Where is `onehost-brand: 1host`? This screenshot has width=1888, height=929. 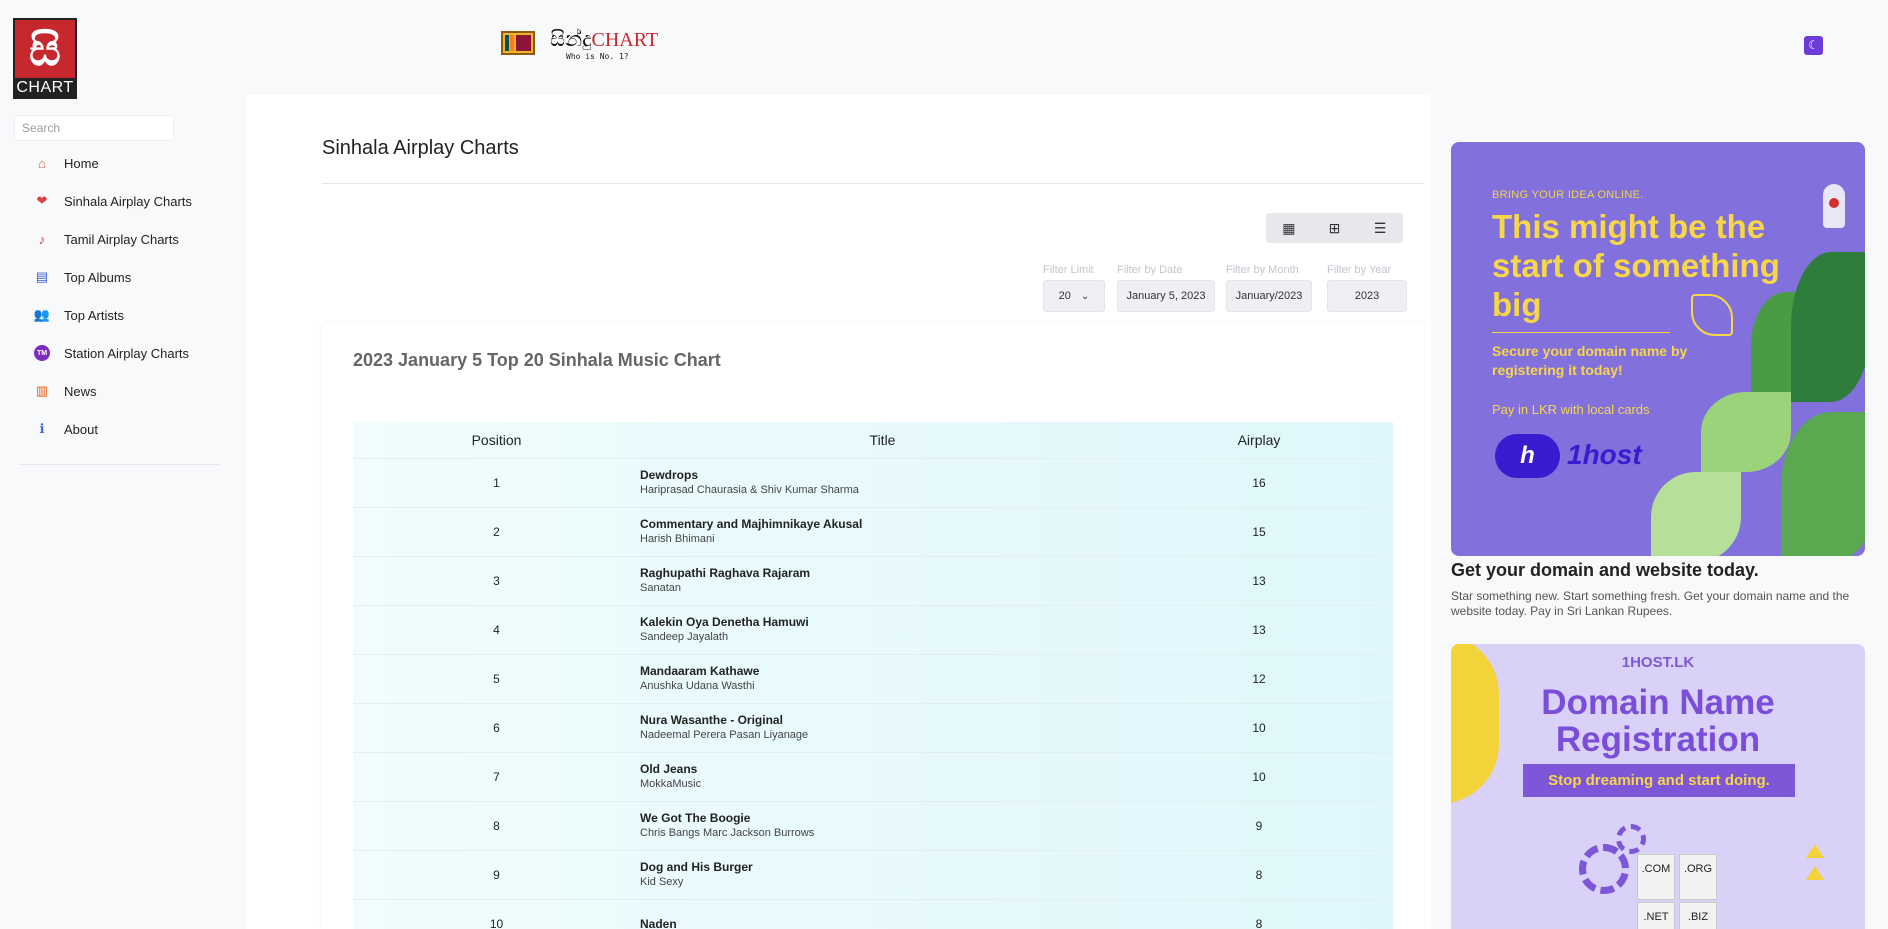
onehost-brand: 1host is located at coordinates (1604, 454).